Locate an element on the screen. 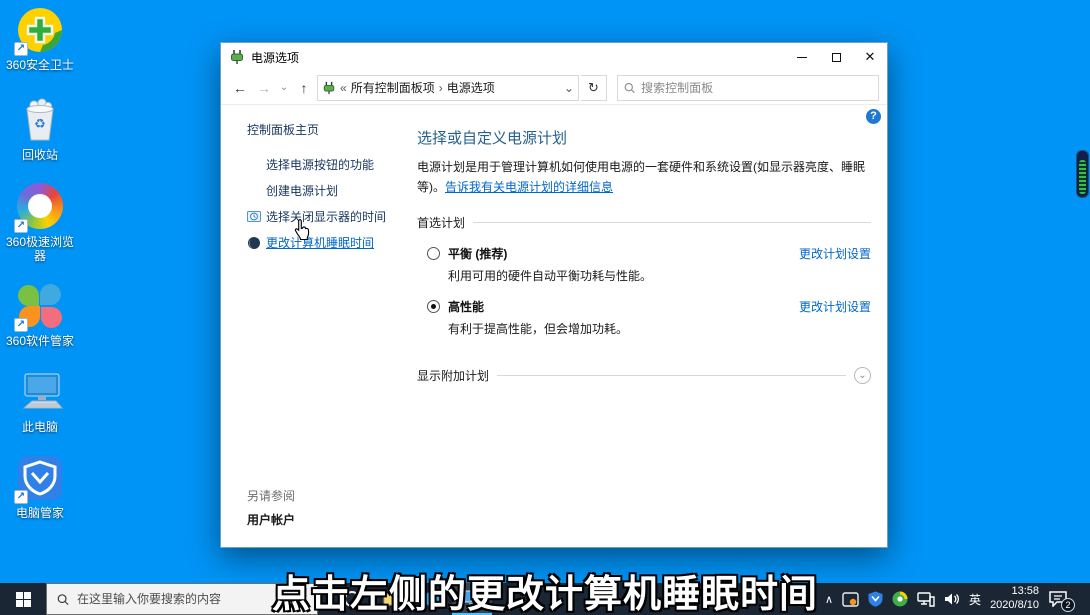  plan-row-balanced: 平衡 (推荐) 更改计划设置 is located at coordinates (644, 253).